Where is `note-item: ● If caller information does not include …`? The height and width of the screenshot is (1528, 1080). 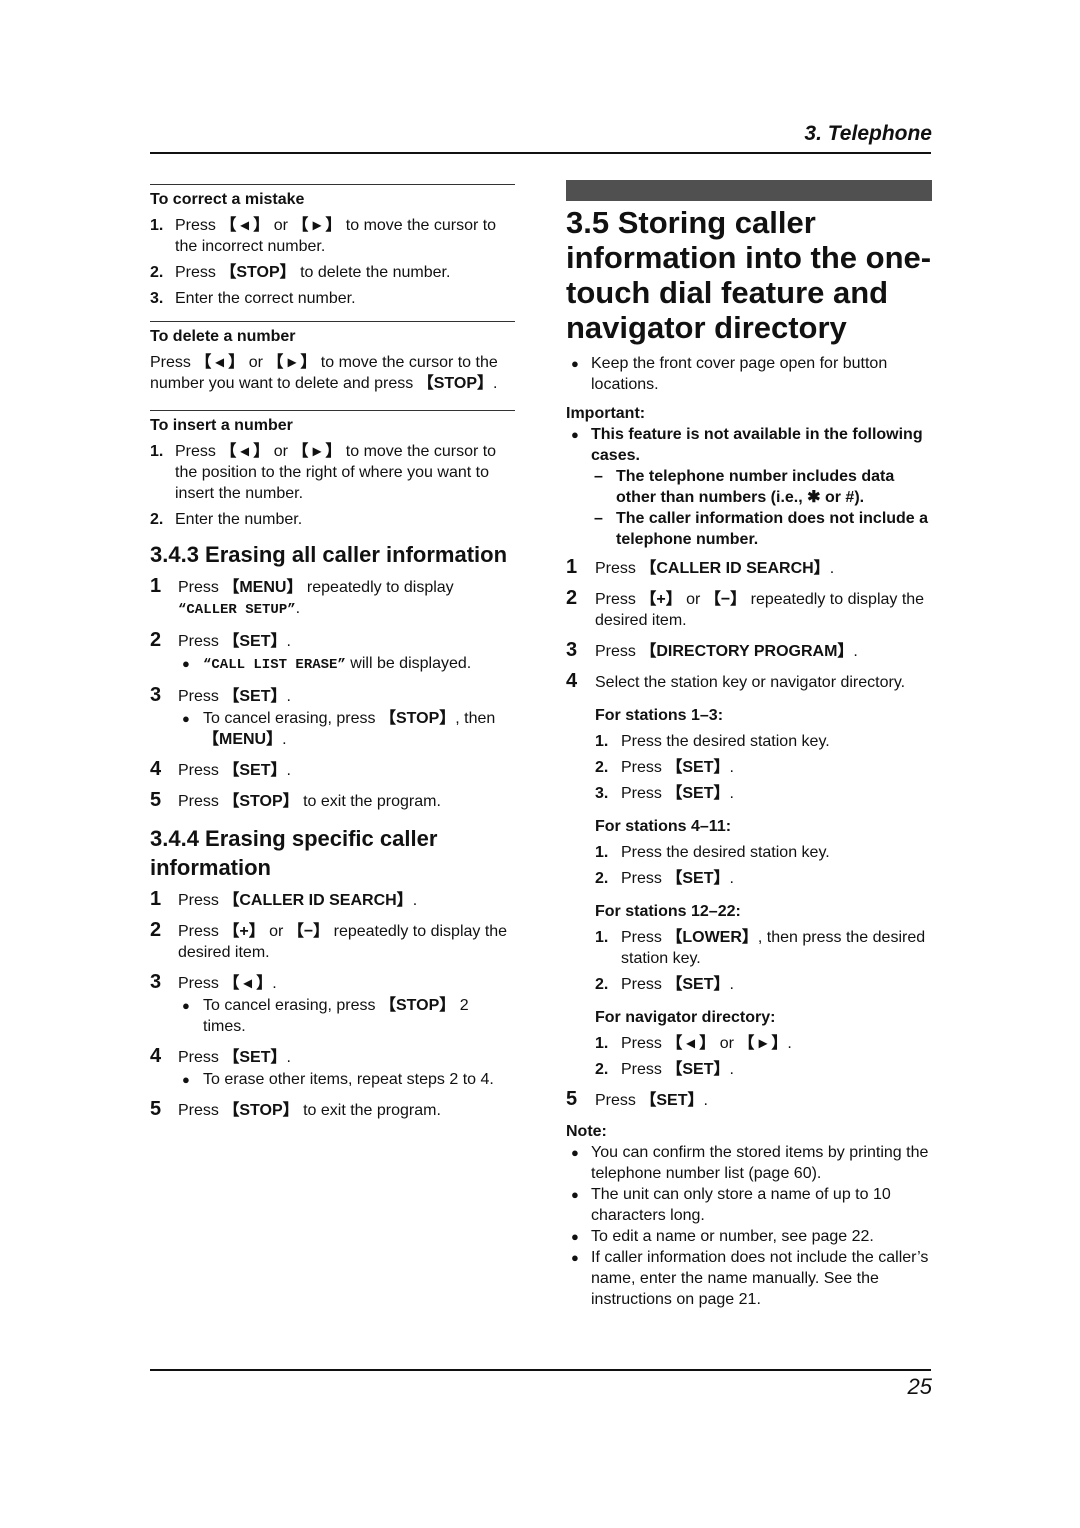
note-item: ● If caller information does not include … is located at coordinates (750, 1278).